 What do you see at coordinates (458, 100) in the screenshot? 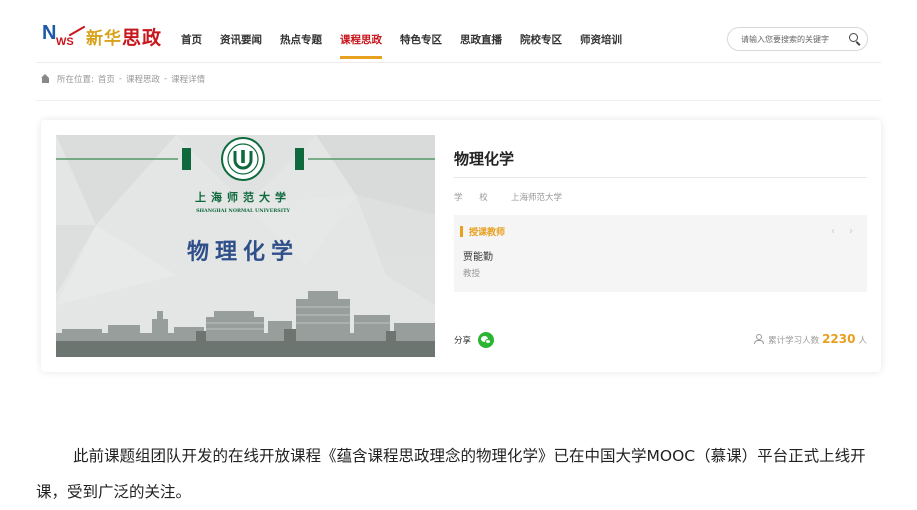
I see `breadcrumb-divider` at bounding box center [458, 100].